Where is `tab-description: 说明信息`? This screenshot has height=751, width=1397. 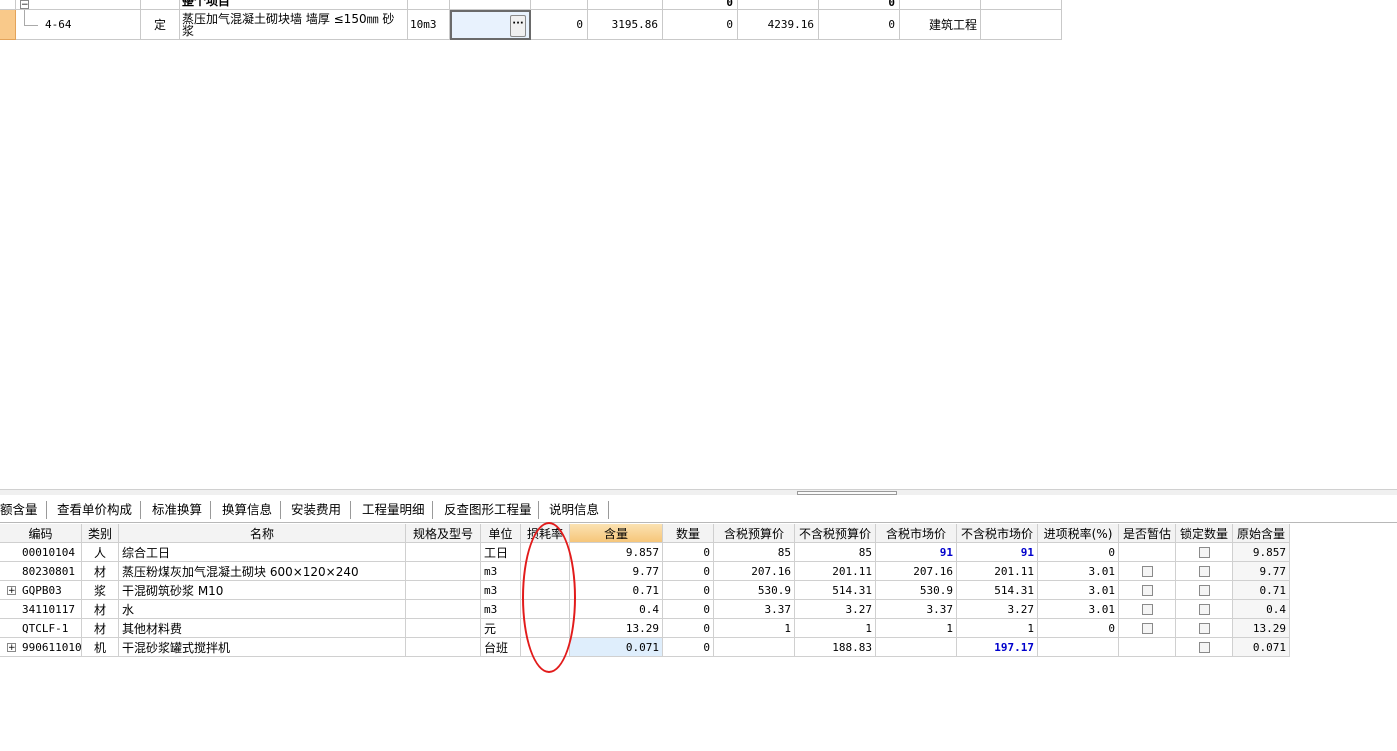
tab-description: 说明信息 is located at coordinates (574, 510).